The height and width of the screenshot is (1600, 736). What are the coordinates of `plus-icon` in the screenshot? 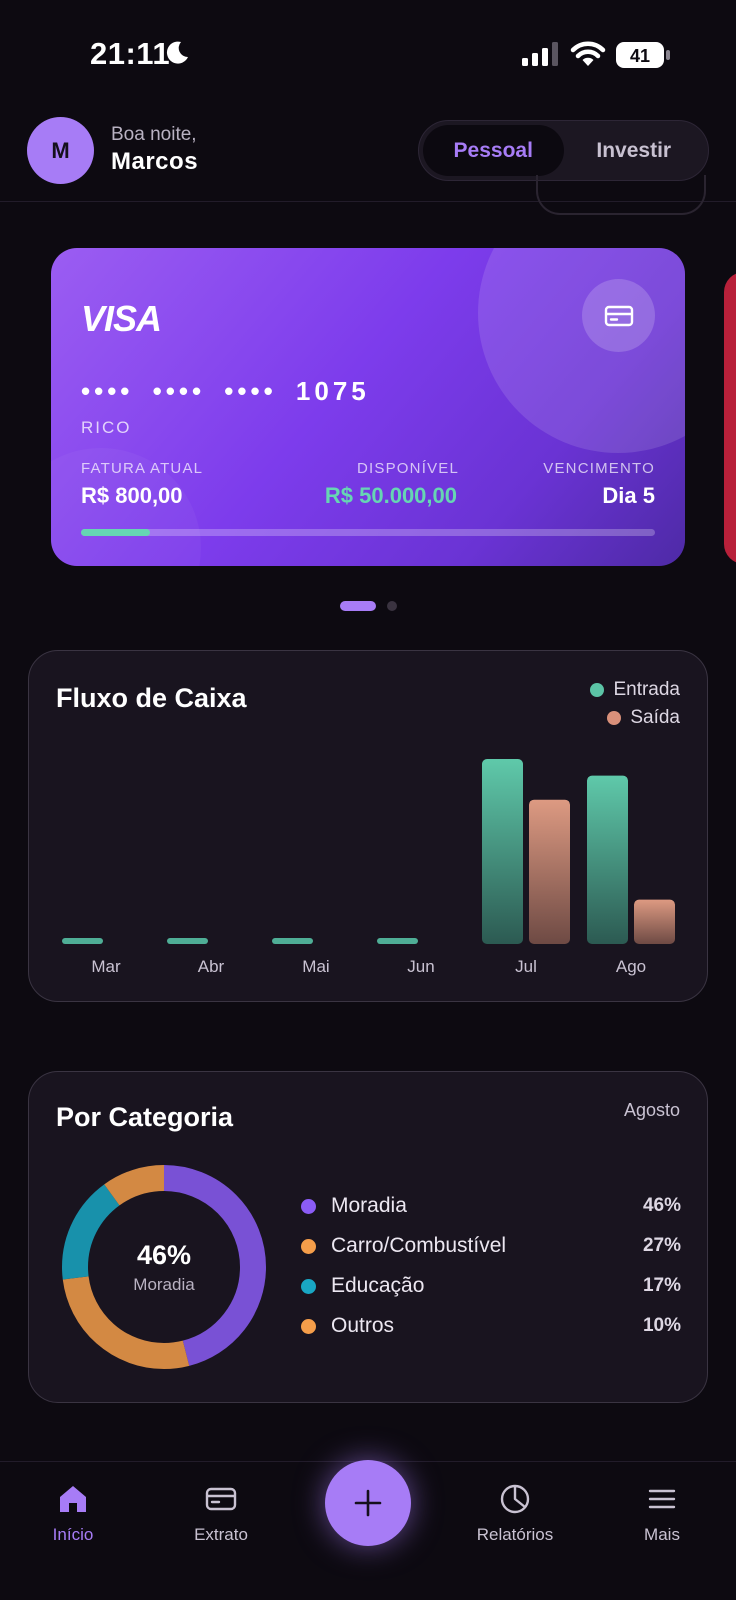 It's located at (368, 1503).